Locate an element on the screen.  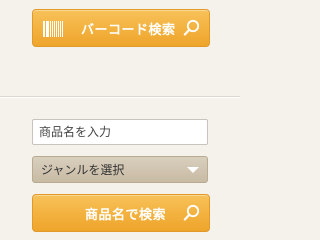
product-name-input is located at coordinates (120, 132).